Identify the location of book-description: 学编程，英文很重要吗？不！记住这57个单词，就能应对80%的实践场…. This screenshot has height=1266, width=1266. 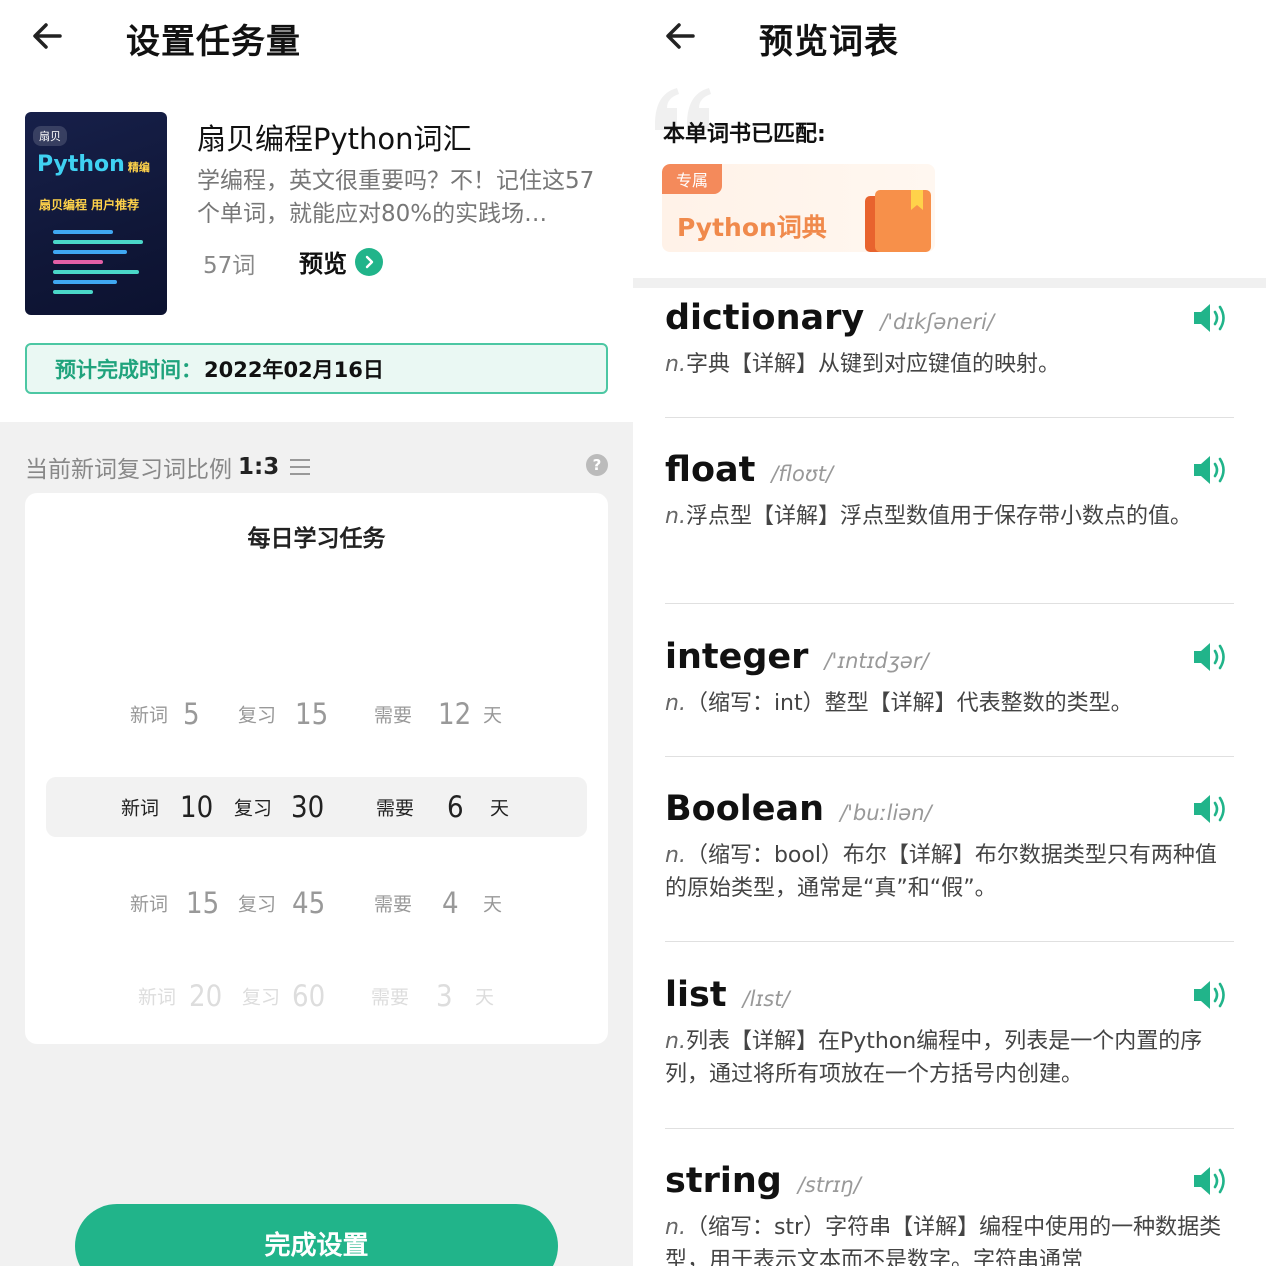
(396, 197).